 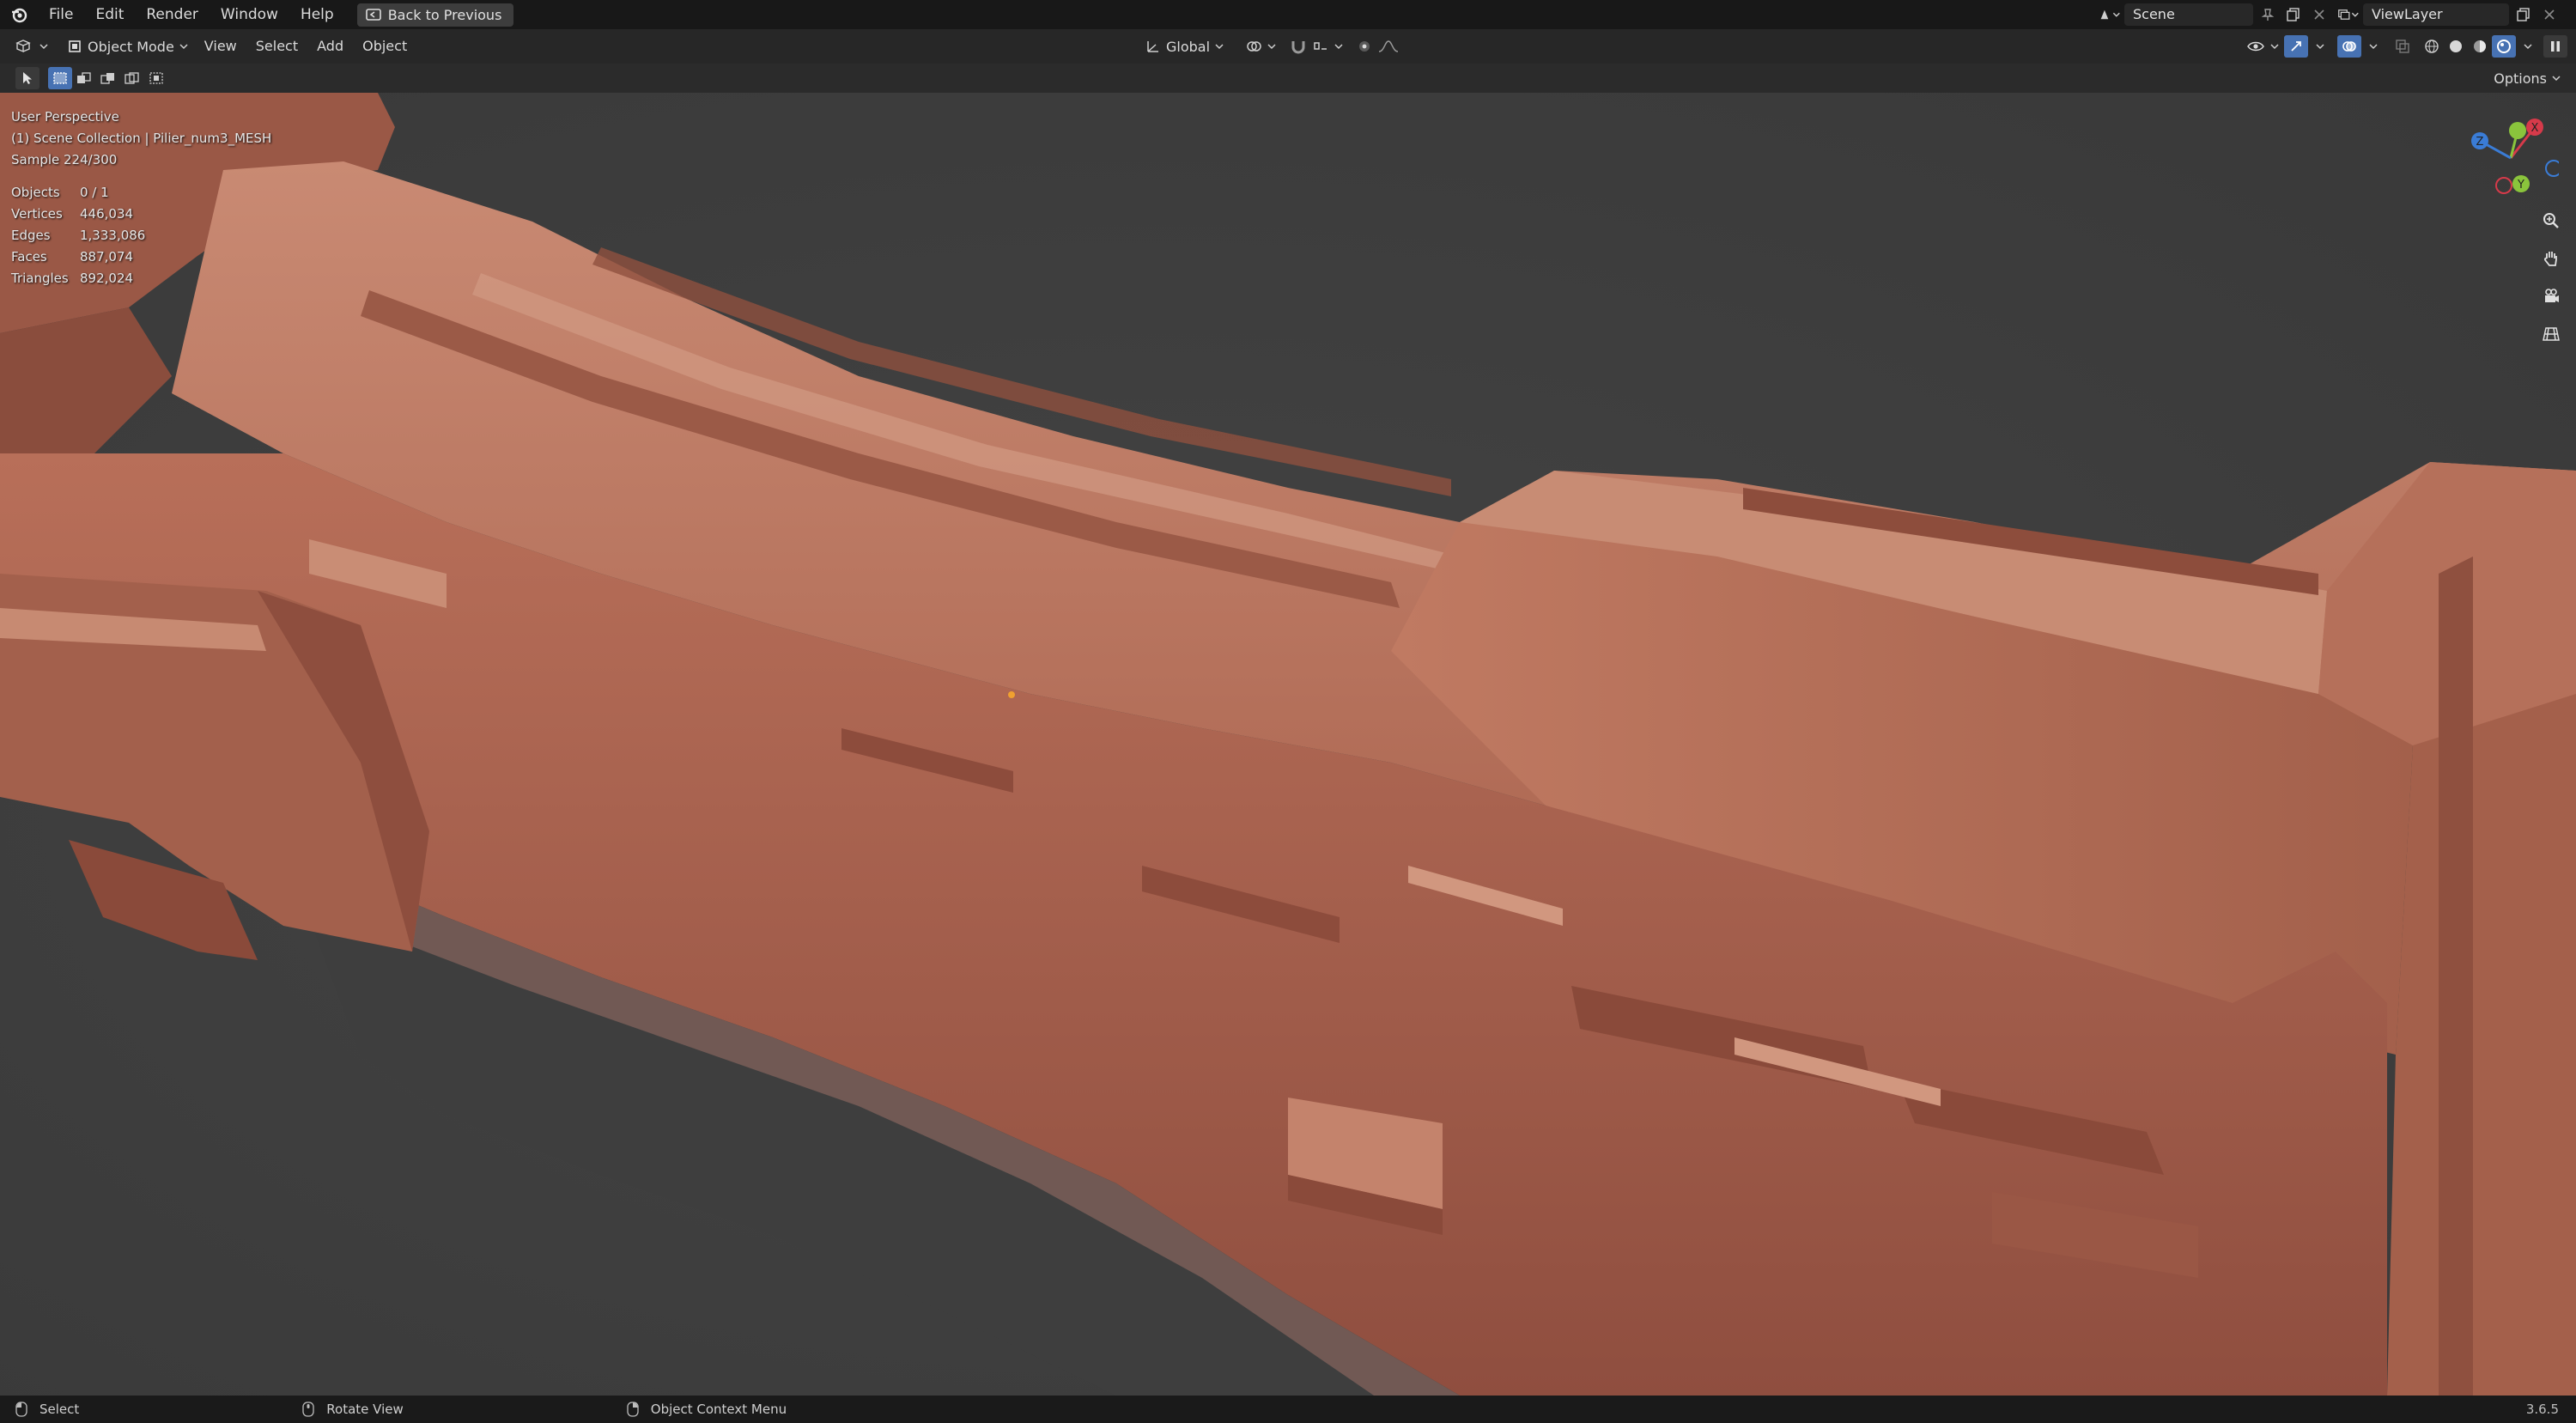 I want to click on overlays-dropdown, so click(x=2373, y=46).